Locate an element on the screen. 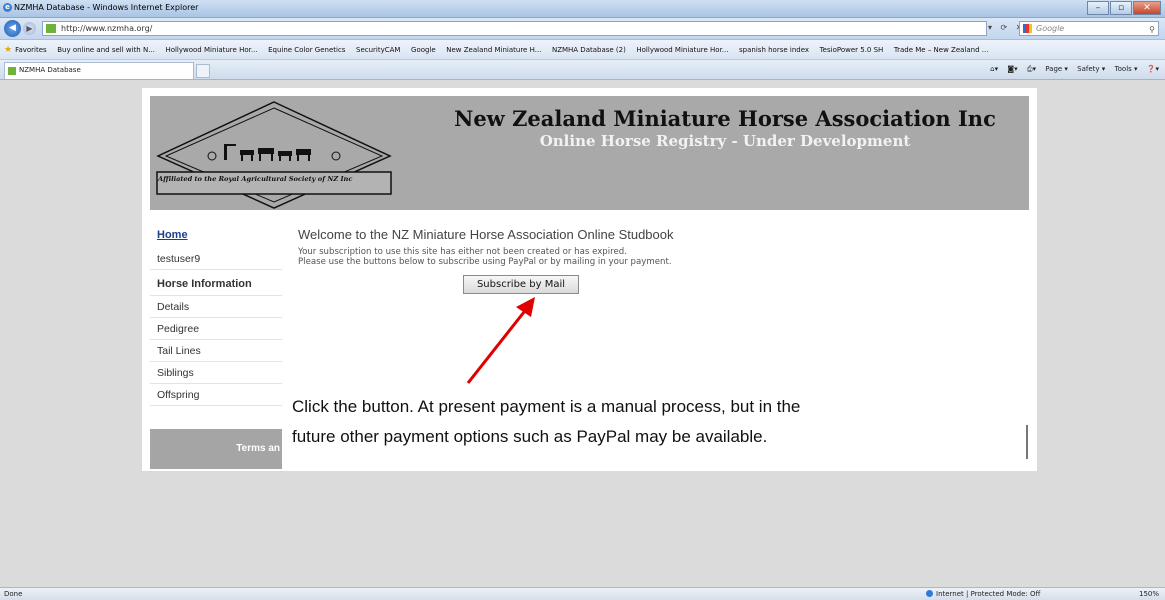  sidebar-item-tail-lines: Tail Lines is located at coordinates (216, 351).